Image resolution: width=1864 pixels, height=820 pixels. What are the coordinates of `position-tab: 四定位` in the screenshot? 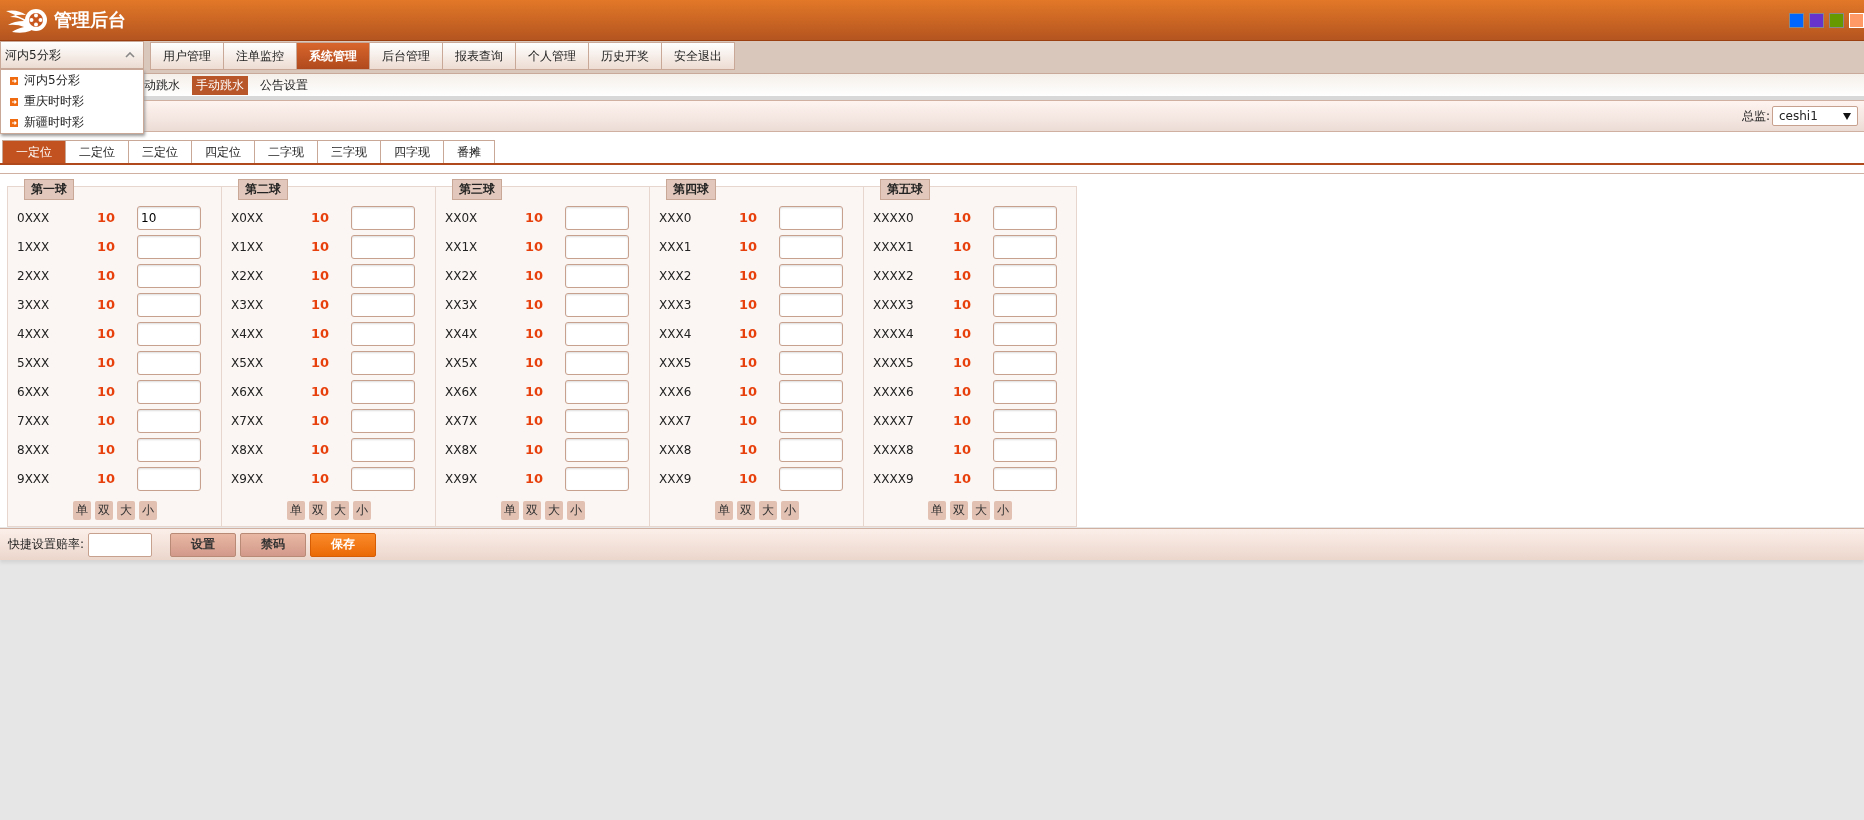 It's located at (222, 151).